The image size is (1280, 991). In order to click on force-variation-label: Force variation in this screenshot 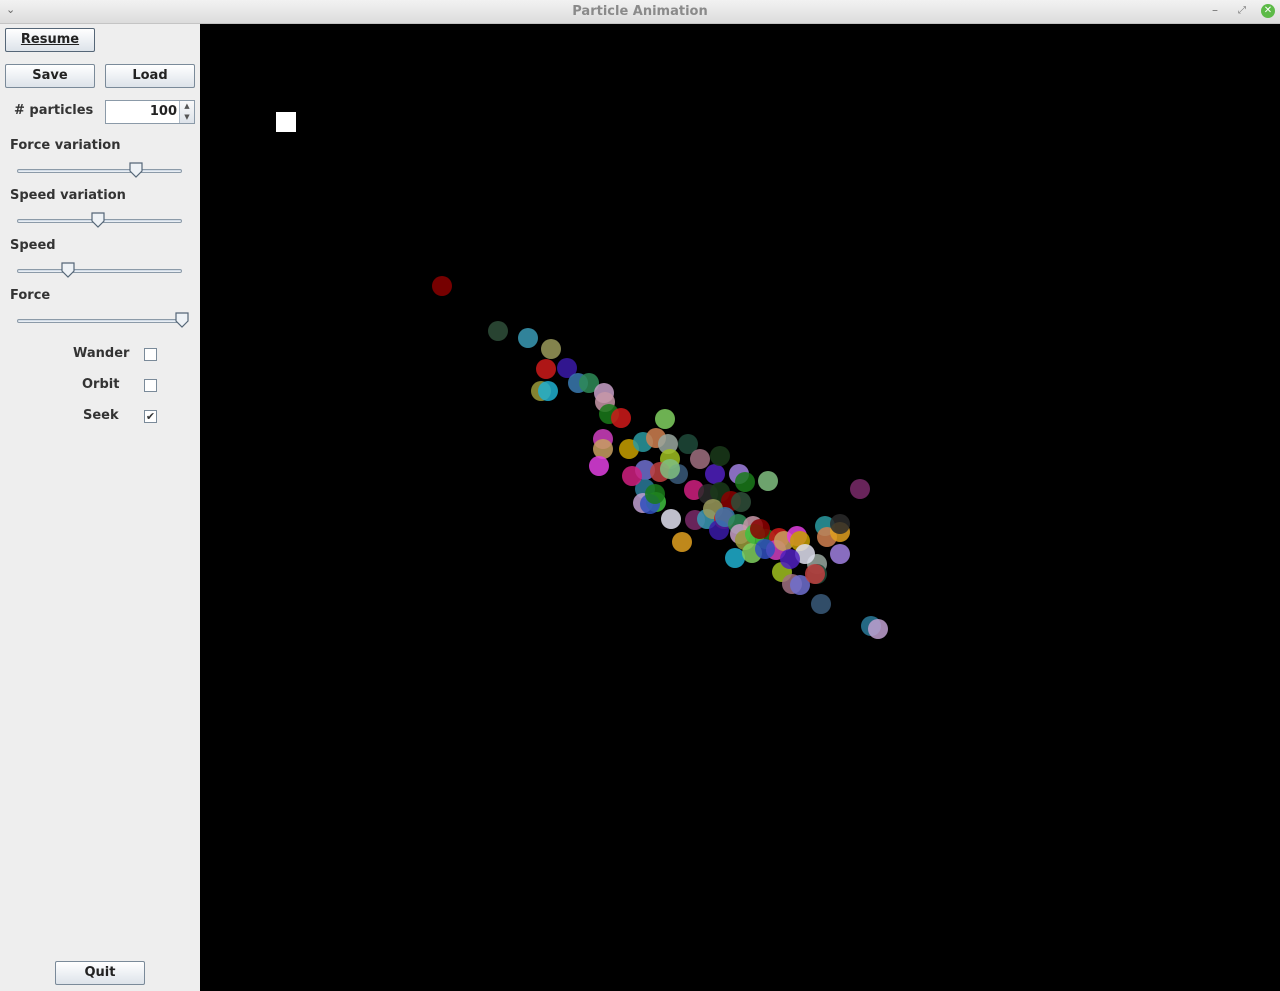, I will do `click(65, 145)`.